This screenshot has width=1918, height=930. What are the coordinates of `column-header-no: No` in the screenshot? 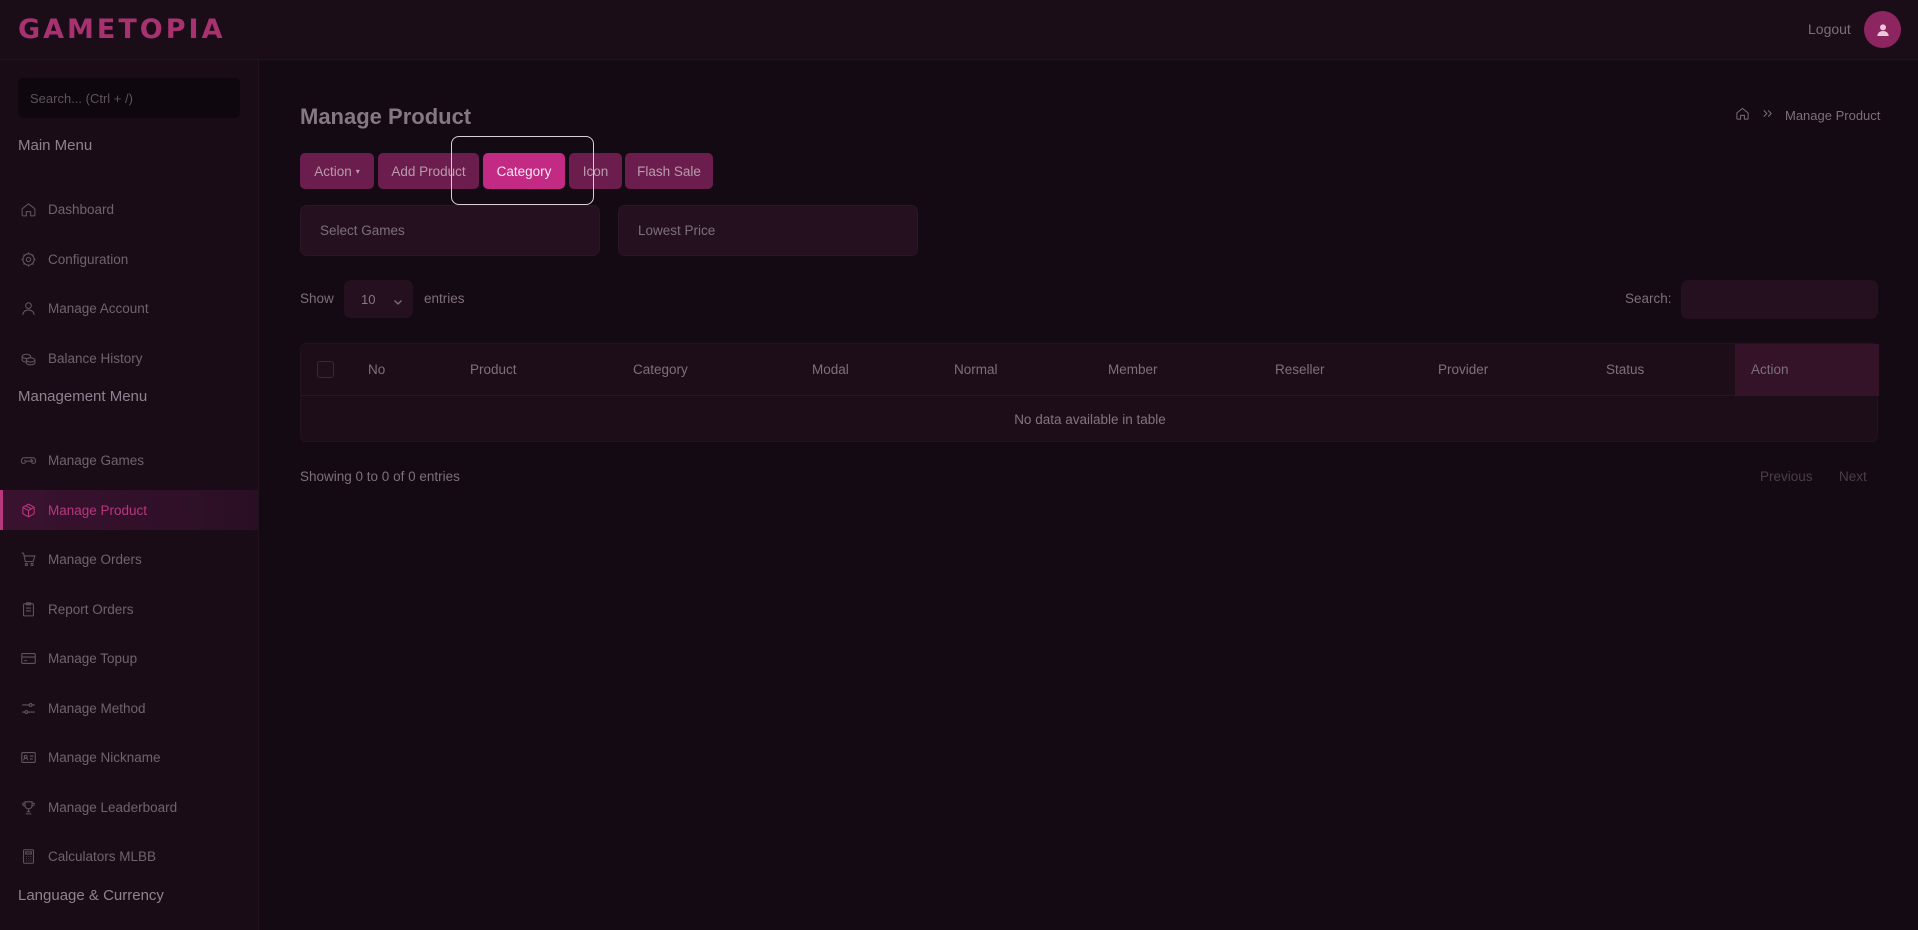 It's located at (376, 369).